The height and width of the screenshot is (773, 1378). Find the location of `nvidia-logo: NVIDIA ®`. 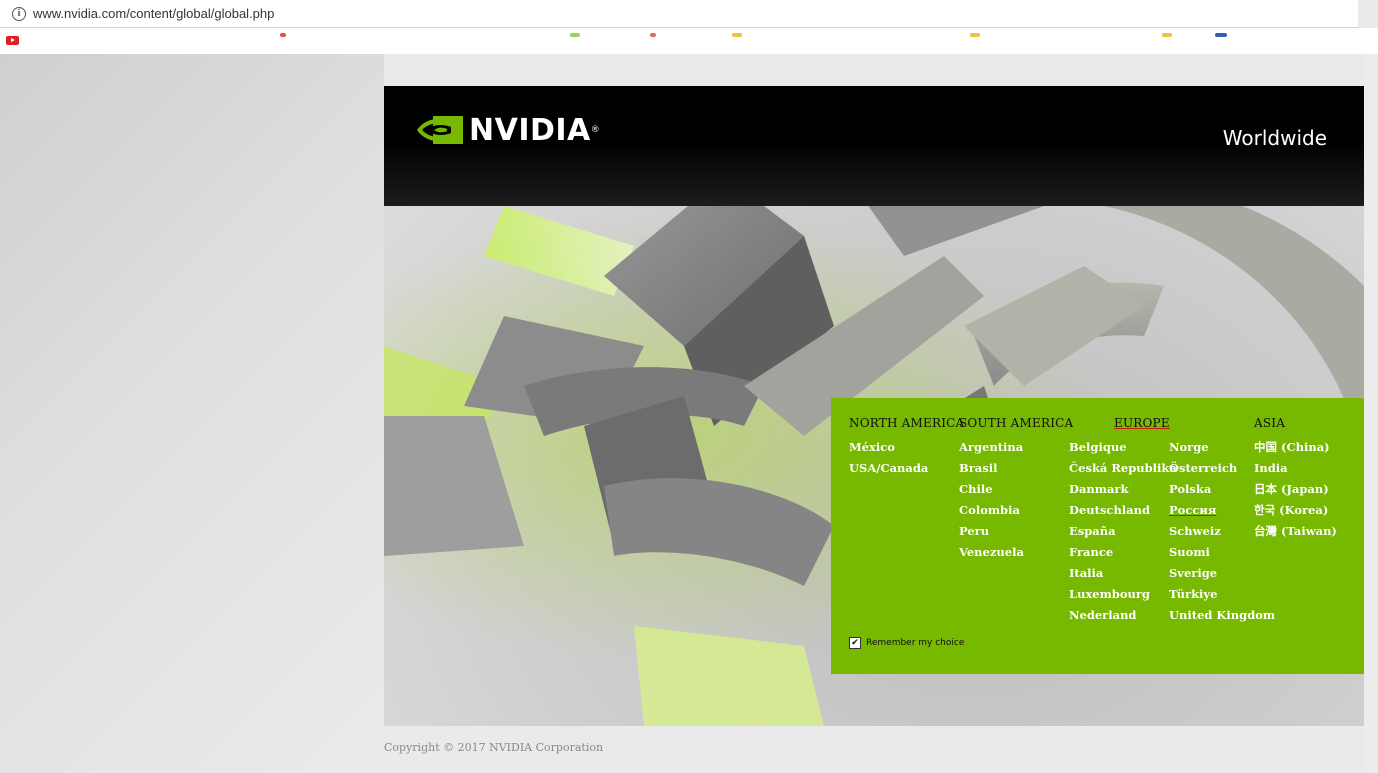

nvidia-logo: NVIDIA ® is located at coordinates (507, 130).